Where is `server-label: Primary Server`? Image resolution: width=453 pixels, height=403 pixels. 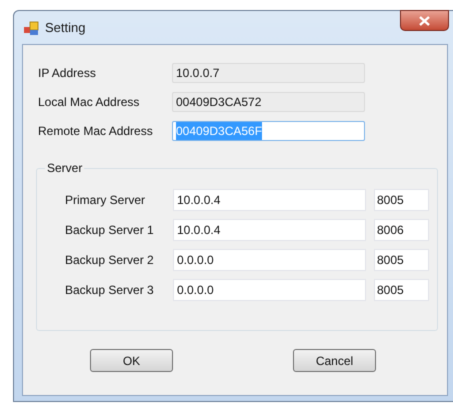
server-label: Primary Server is located at coordinates (105, 200).